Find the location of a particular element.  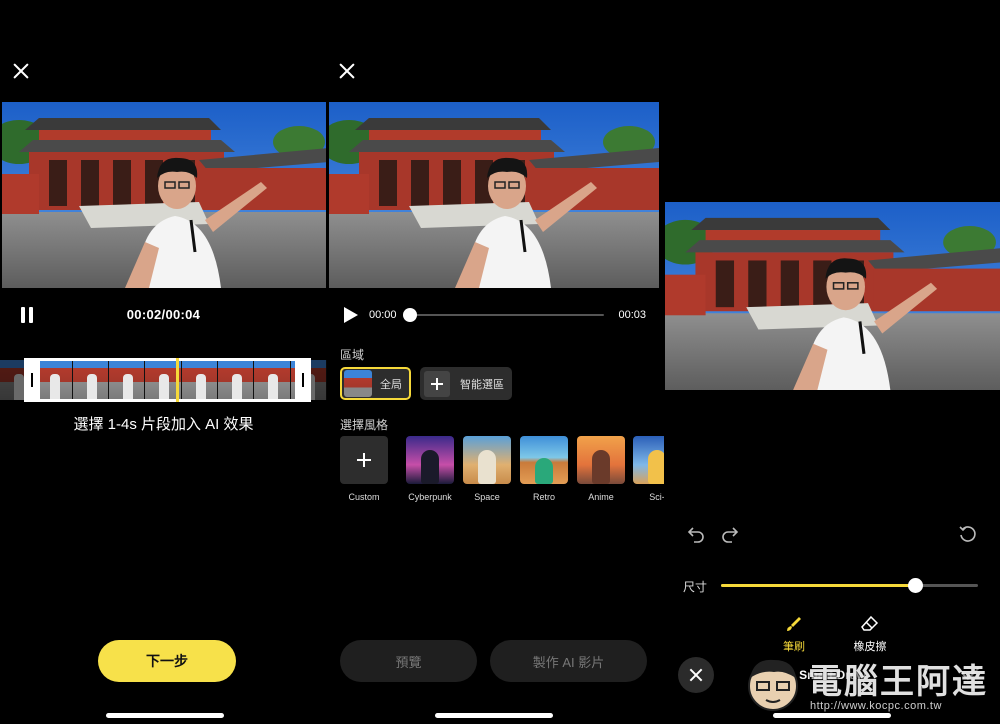

style-label: Custom is located at coordinates (364, 497).